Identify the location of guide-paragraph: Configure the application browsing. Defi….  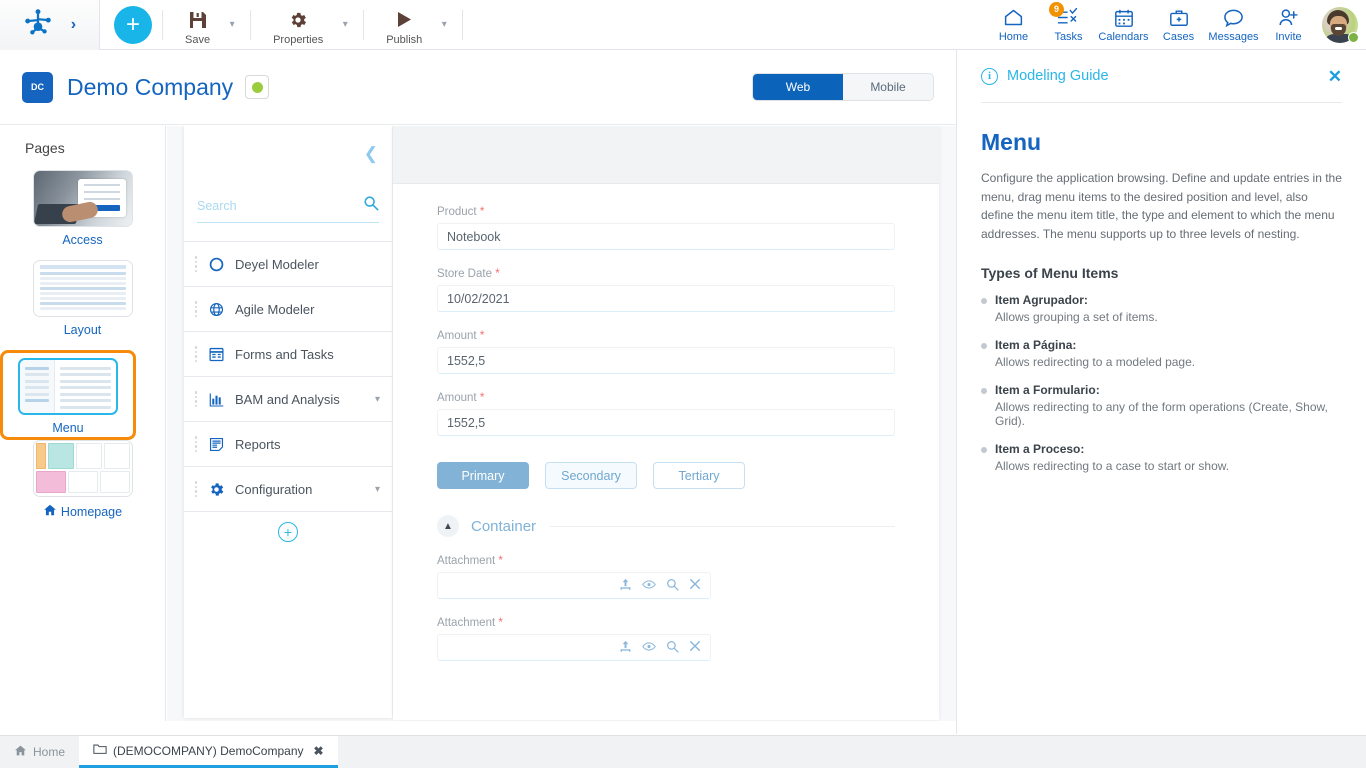
(1161, 206).